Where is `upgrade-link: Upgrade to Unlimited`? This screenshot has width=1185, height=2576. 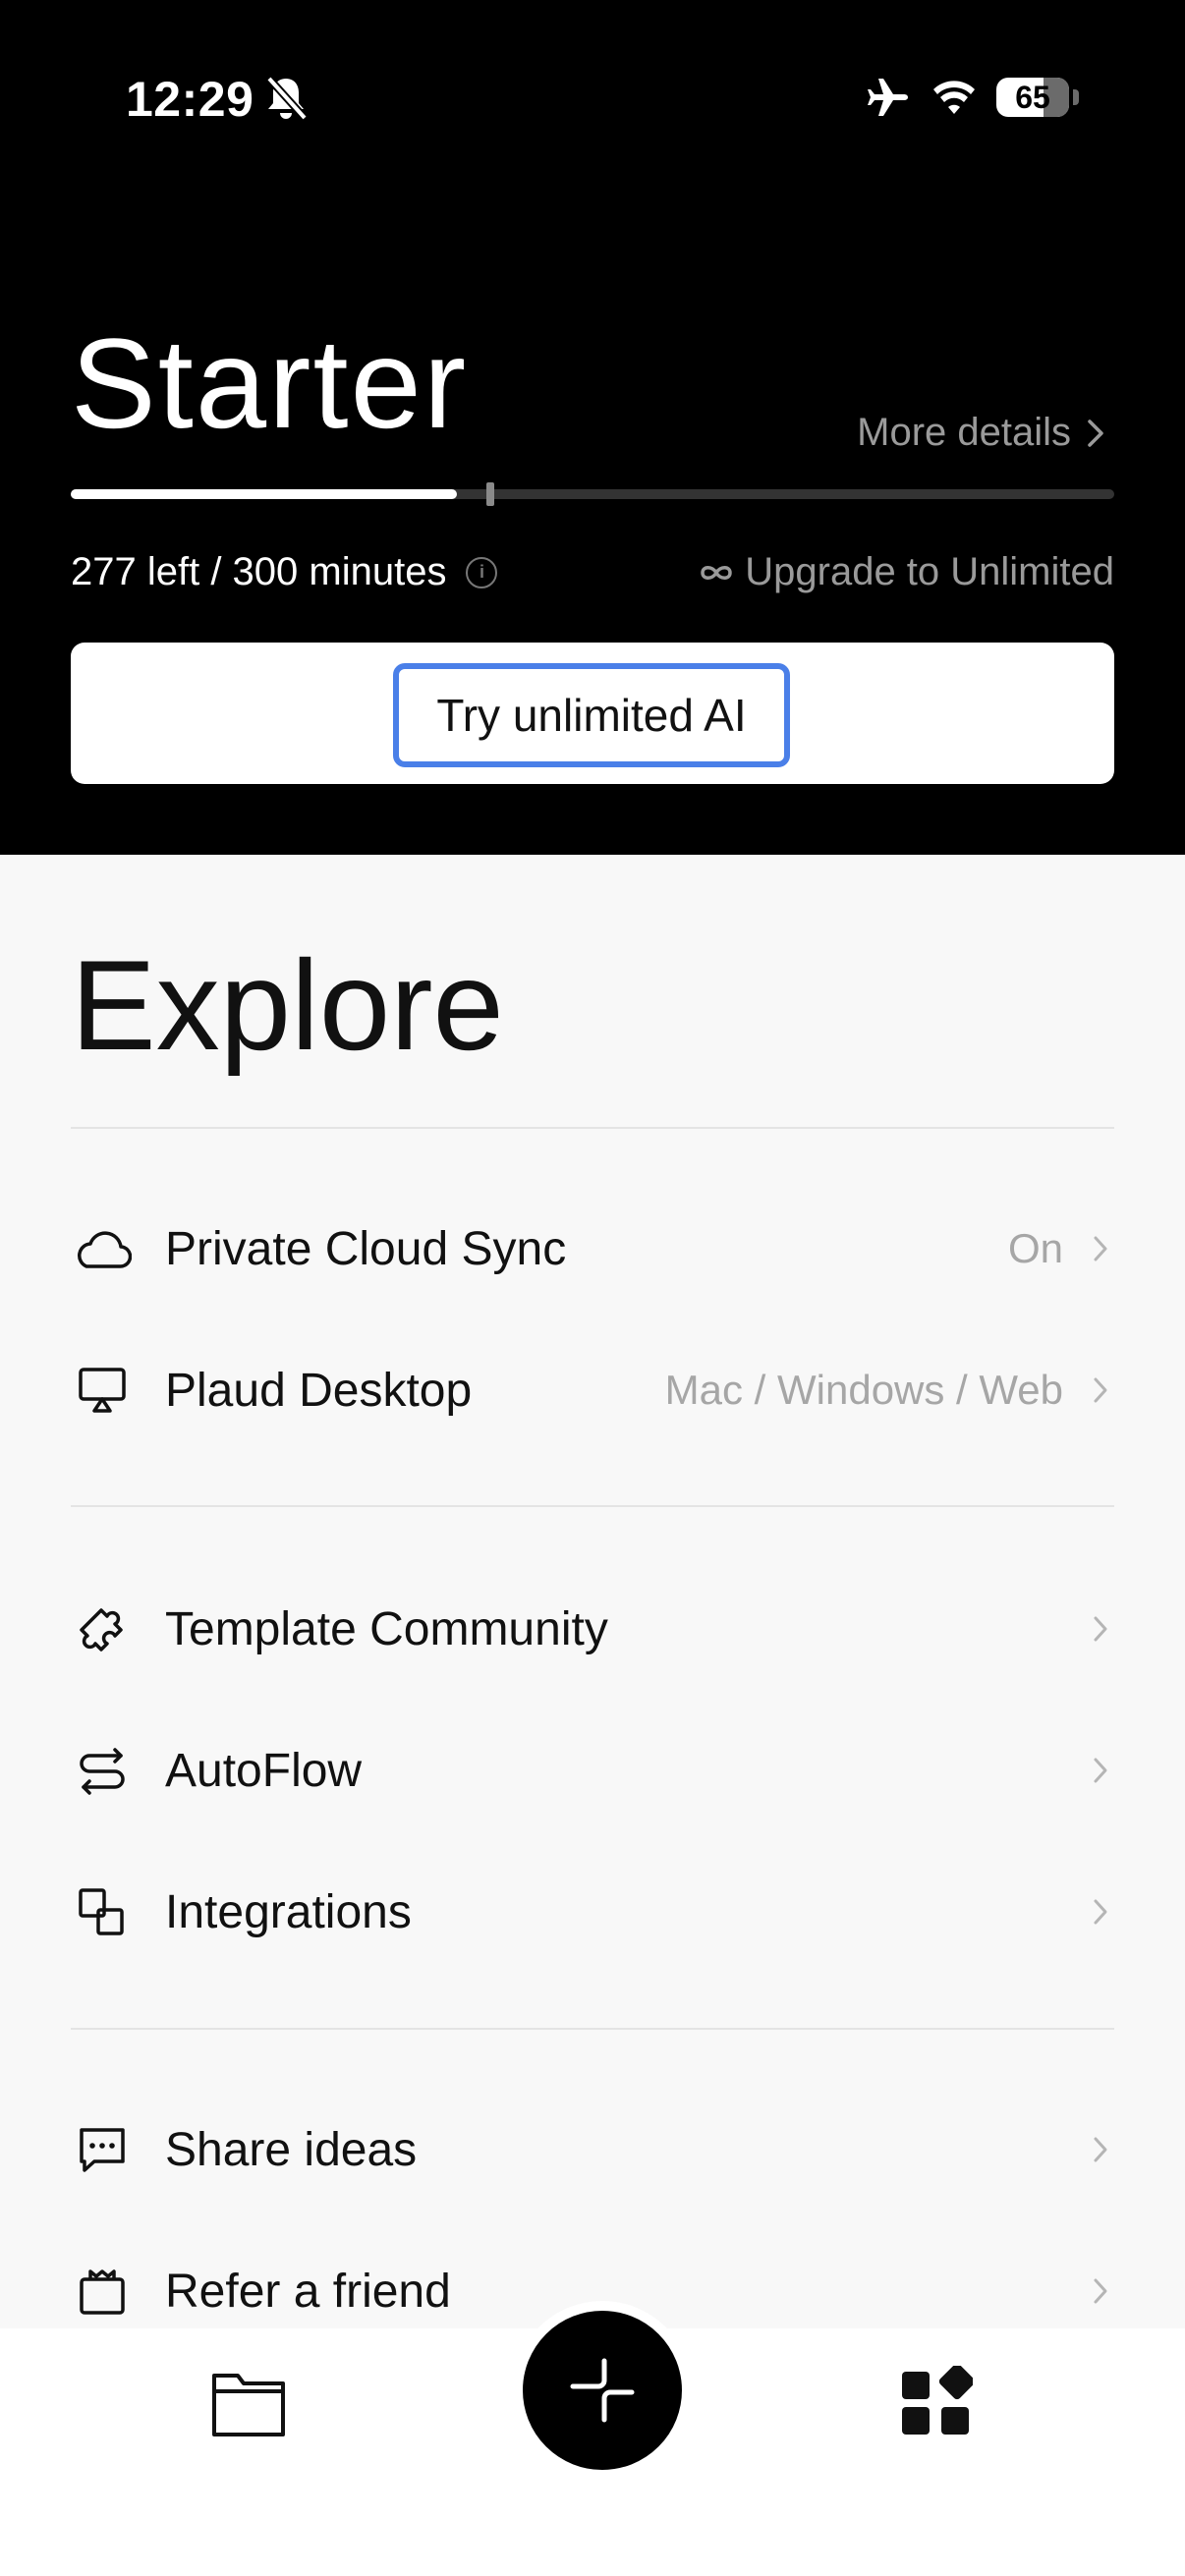 upgrade-link: Upgrade to Unlimited is located at coordinates (906, 572).